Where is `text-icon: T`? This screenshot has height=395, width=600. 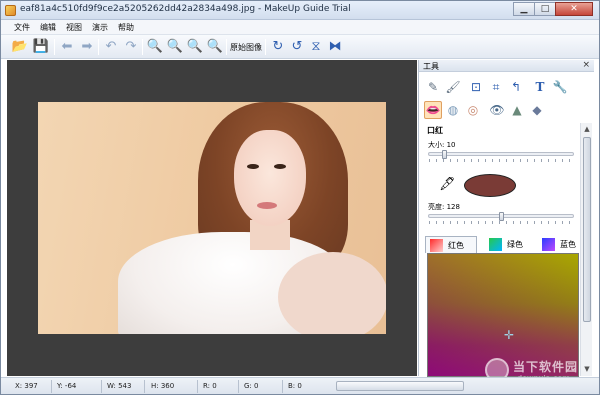
text-icon: T is located at coordinates (540, 87).